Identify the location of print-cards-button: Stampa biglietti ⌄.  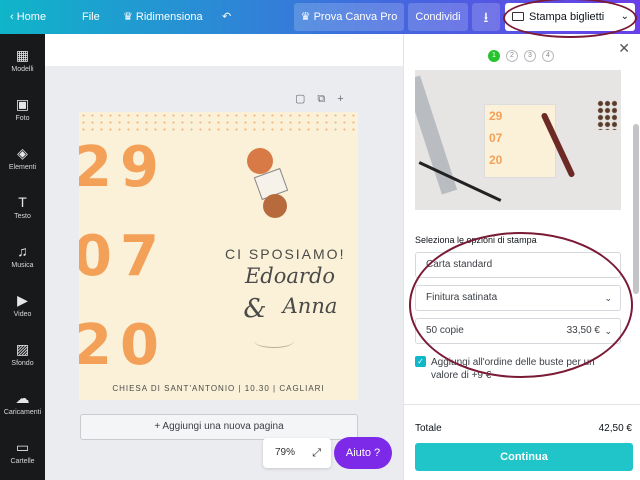
(570, 17).